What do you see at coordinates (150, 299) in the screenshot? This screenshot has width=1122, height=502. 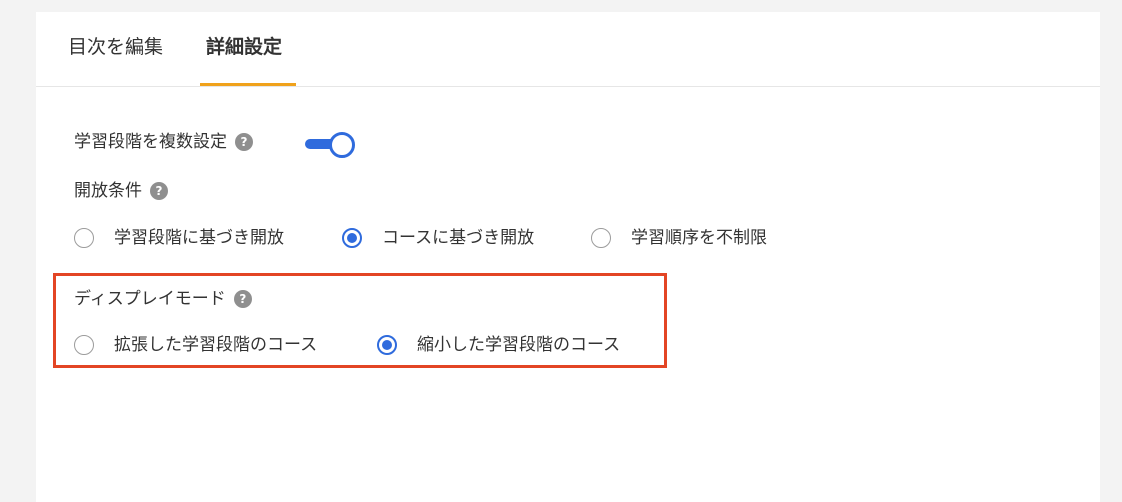 I see `display-mode-label: ディスプレイモード` at bounding box center [150, 299].